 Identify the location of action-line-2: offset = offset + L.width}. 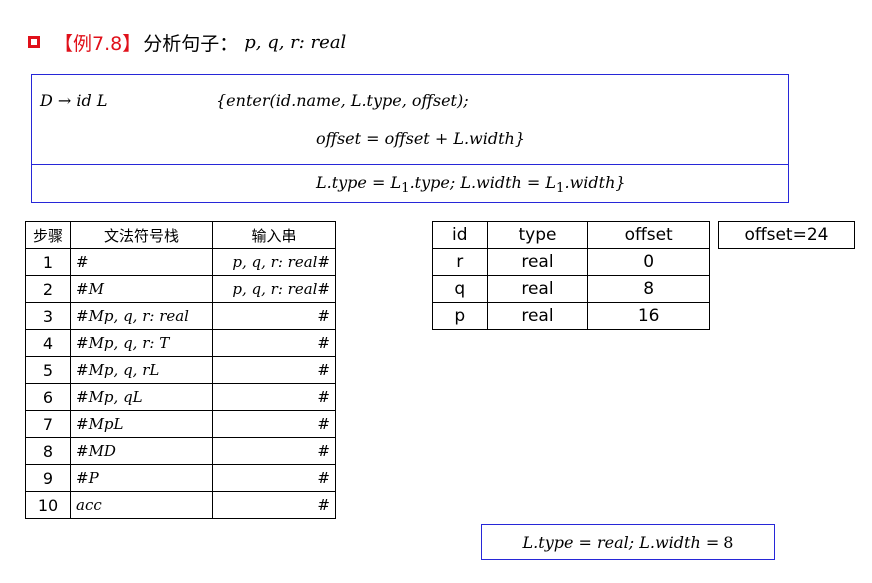
(420, 138).